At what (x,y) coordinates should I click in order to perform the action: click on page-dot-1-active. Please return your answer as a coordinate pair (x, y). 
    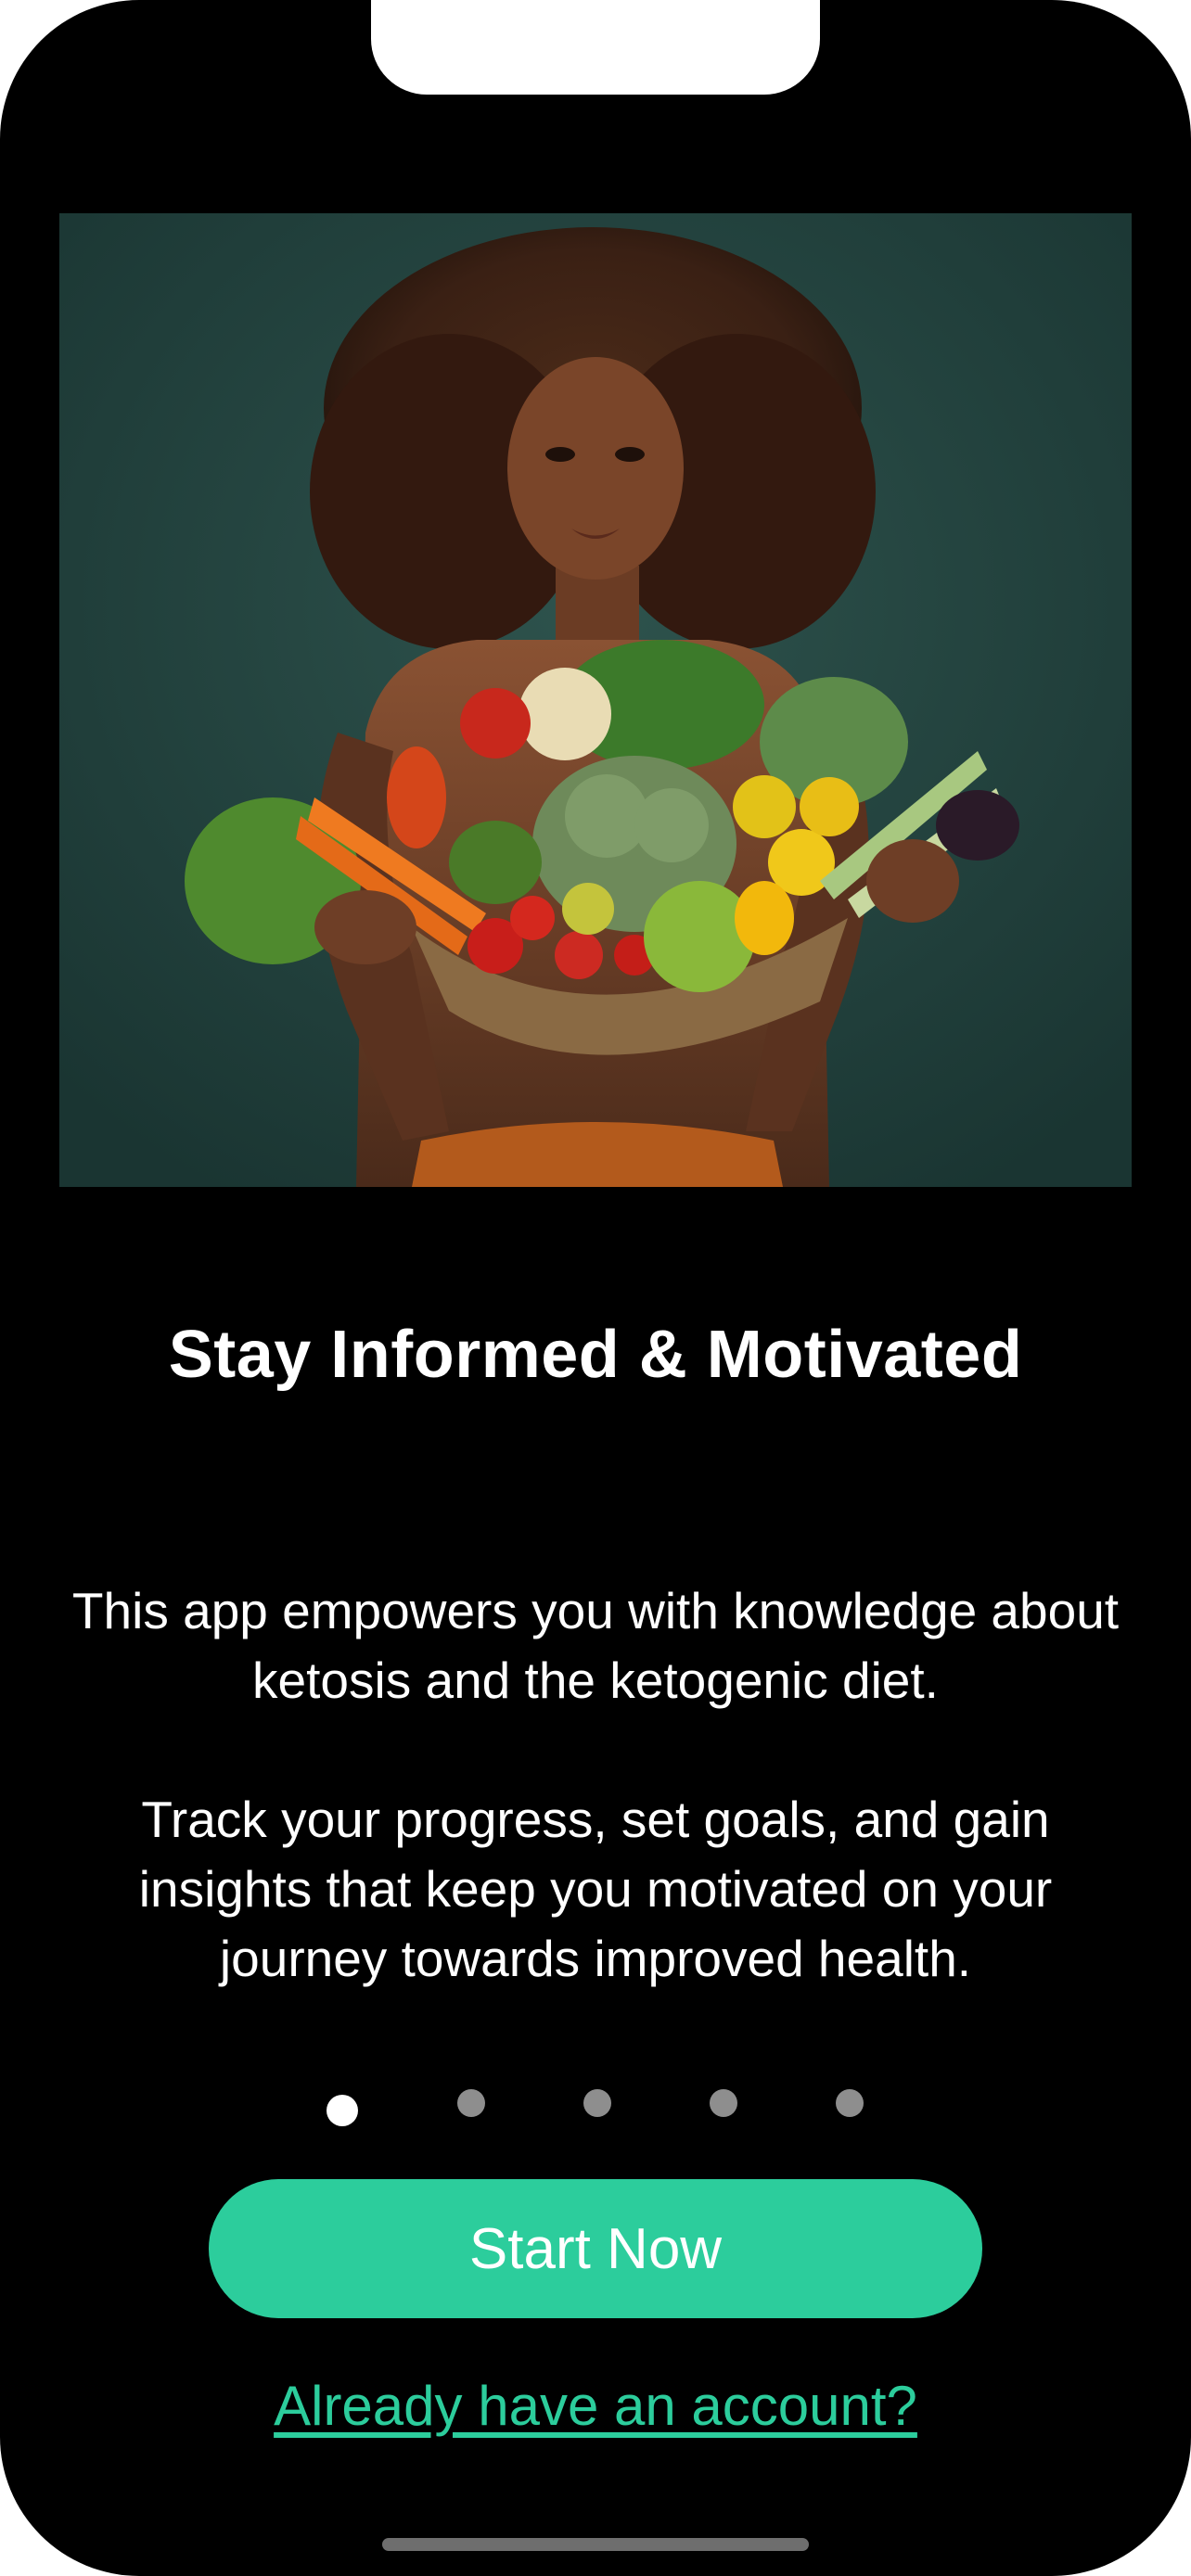
    Looking at the image, I should click on (342, 2111).